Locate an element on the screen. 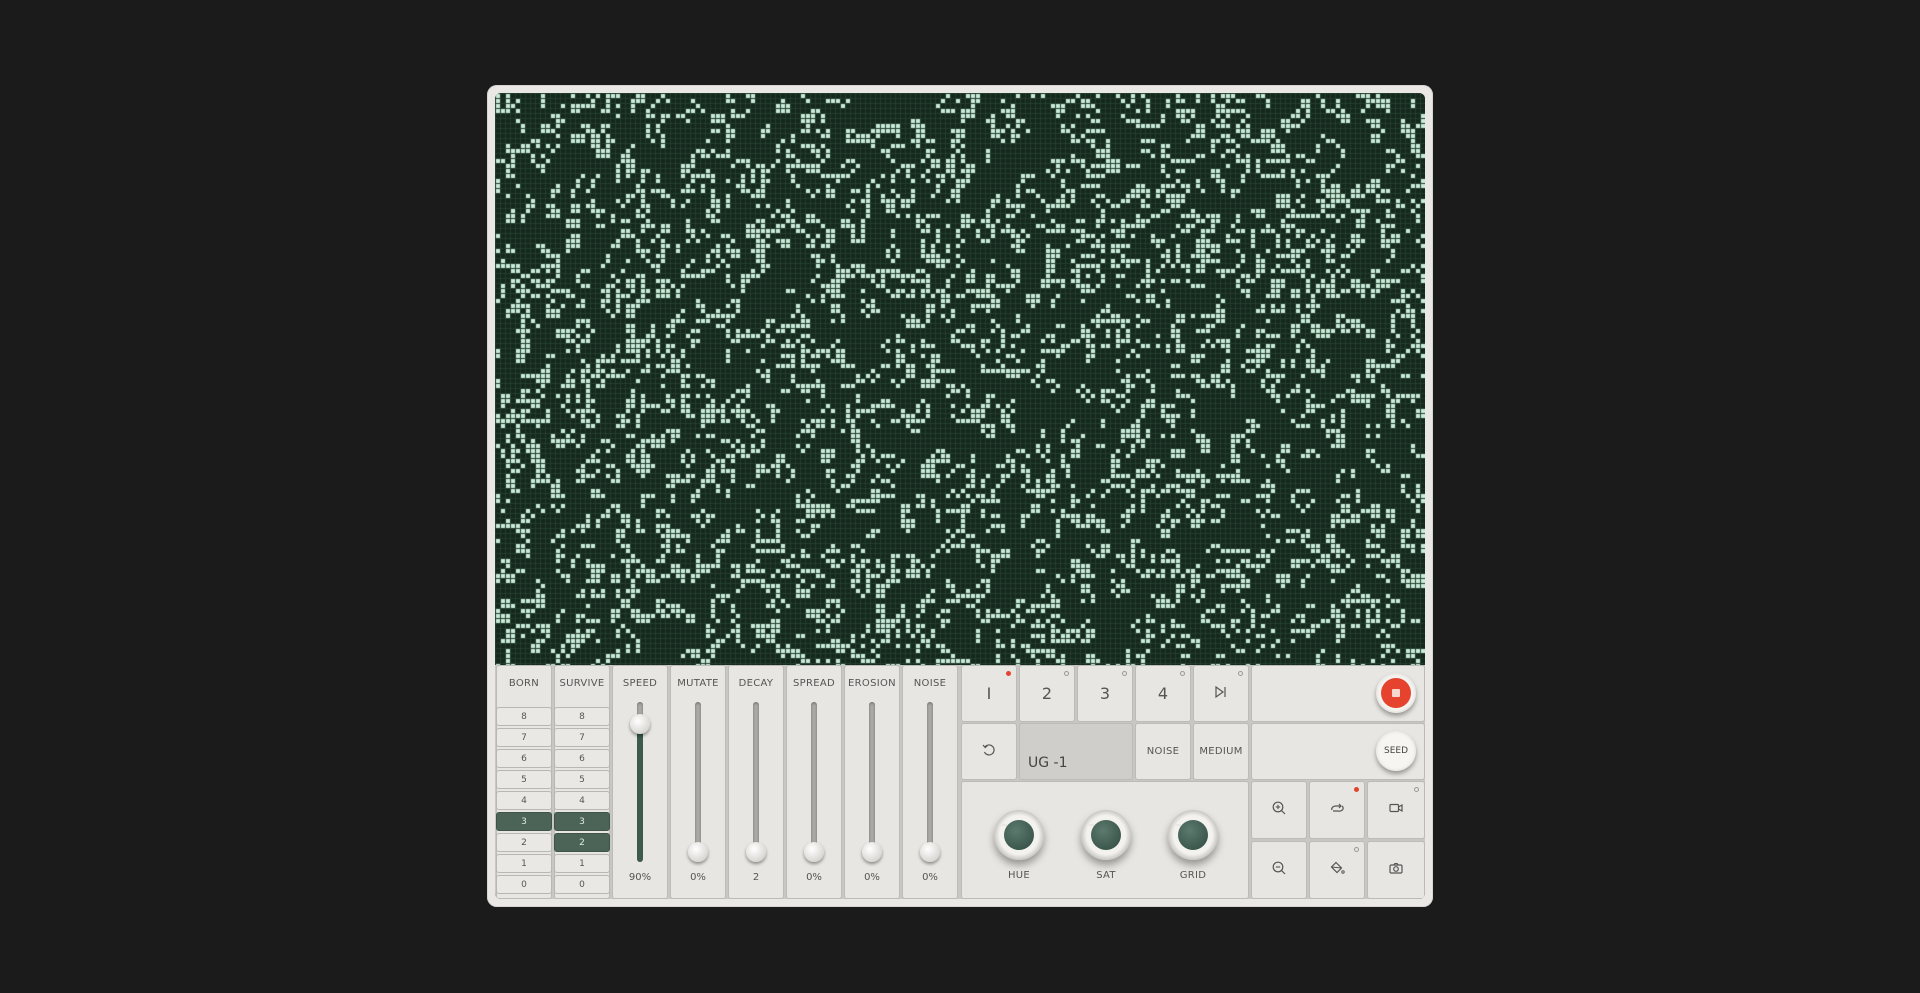  loop-button is located at coordinates (1337, 810).